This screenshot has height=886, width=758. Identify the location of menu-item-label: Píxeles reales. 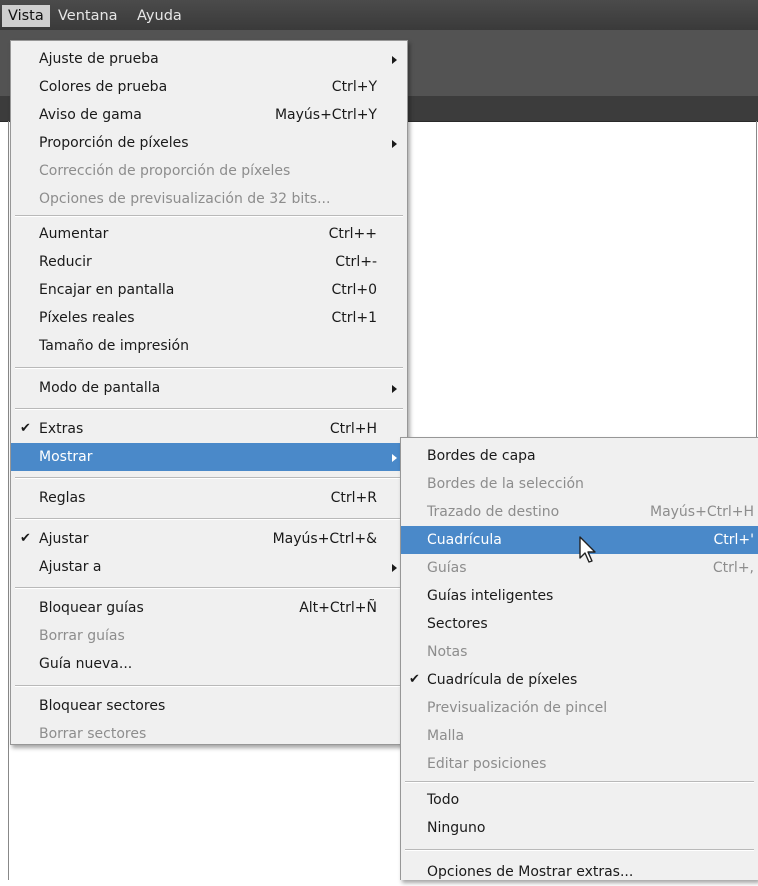
(87, 318).